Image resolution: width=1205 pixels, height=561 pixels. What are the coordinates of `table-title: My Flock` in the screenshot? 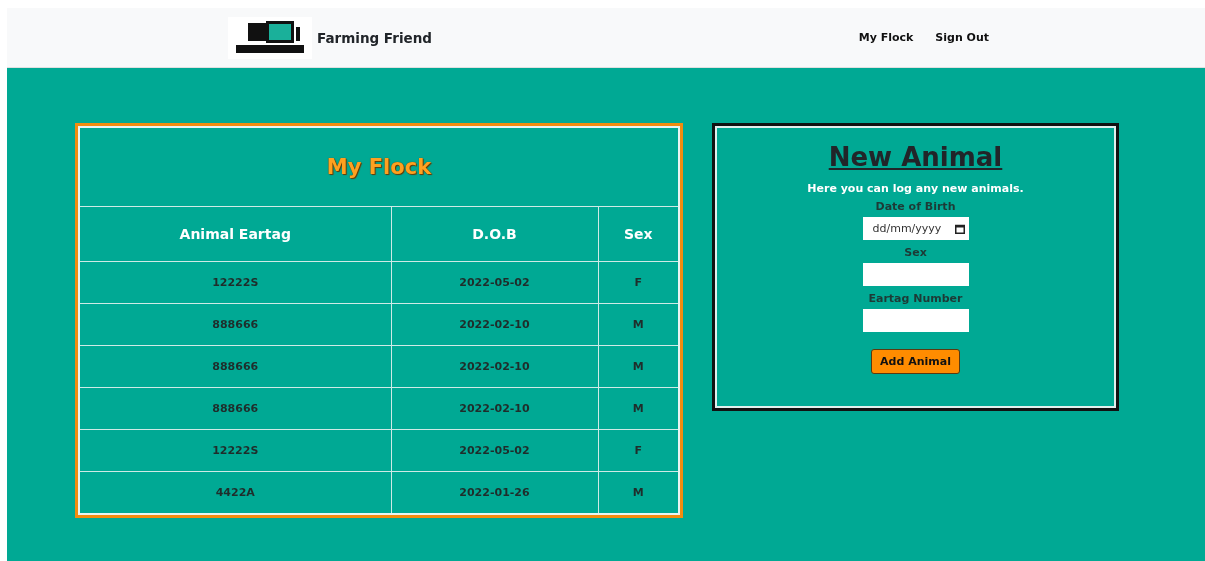 It's located at (379, 167).